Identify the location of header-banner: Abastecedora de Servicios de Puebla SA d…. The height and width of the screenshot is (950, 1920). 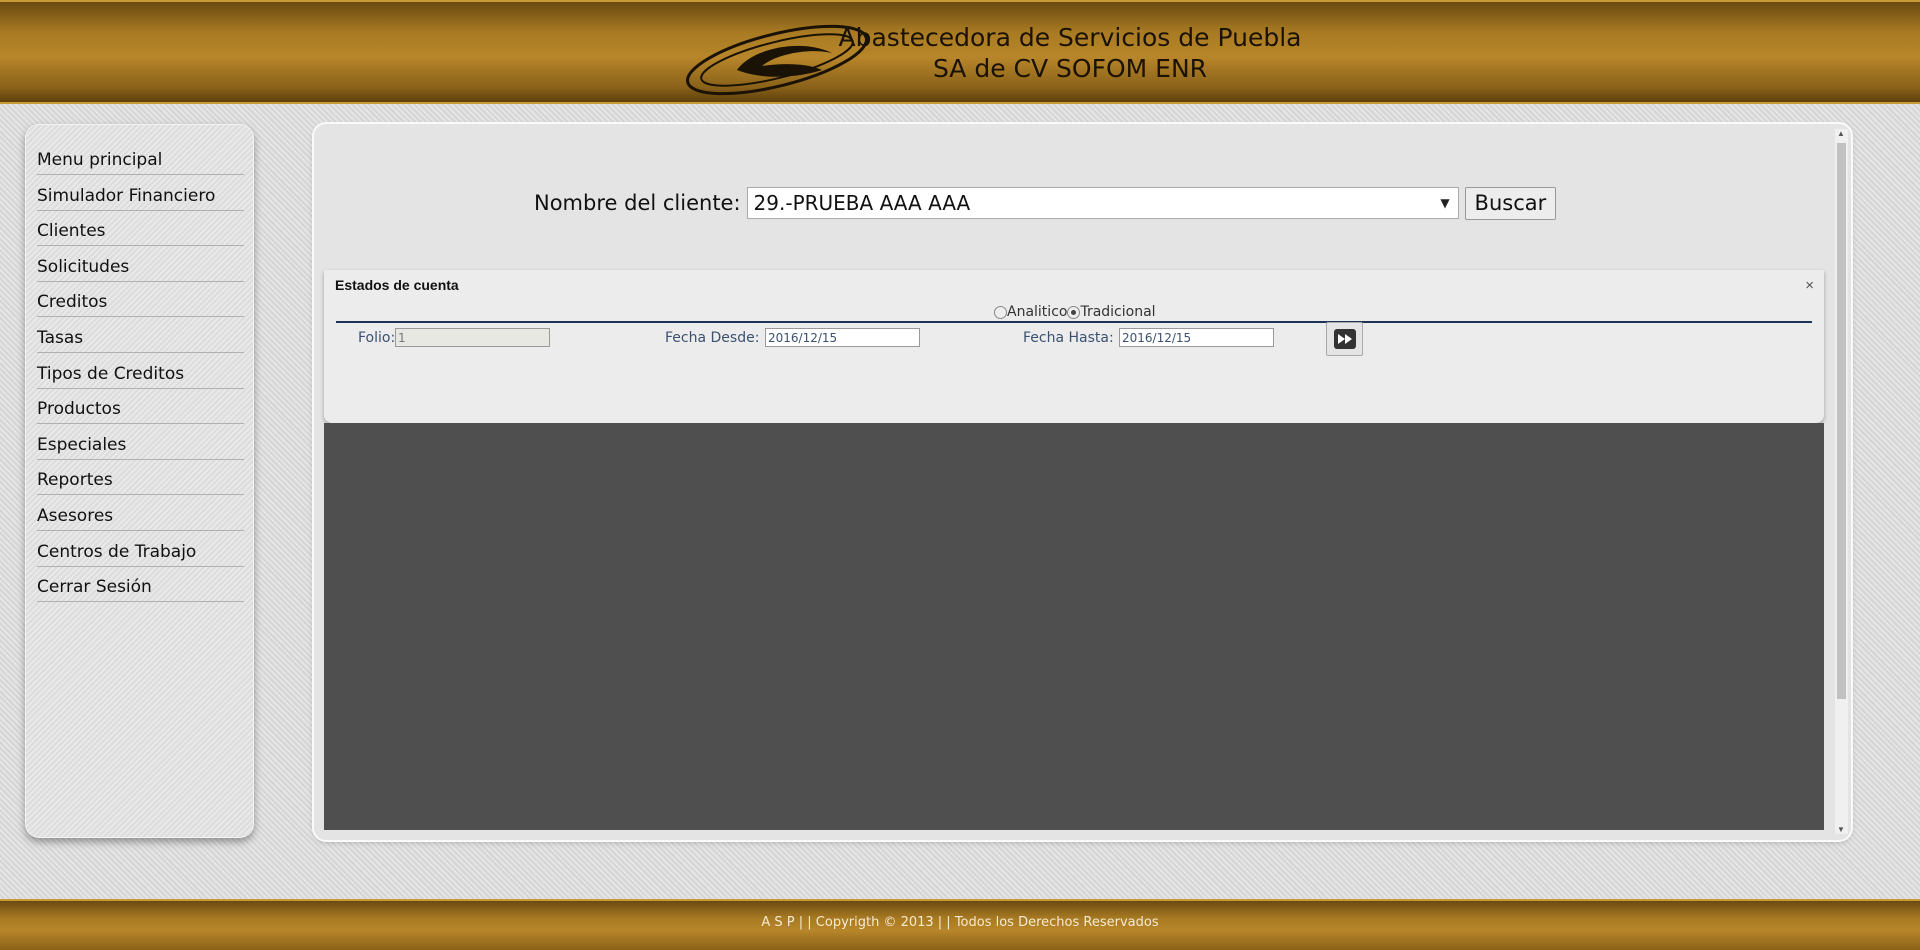
(960, 52).